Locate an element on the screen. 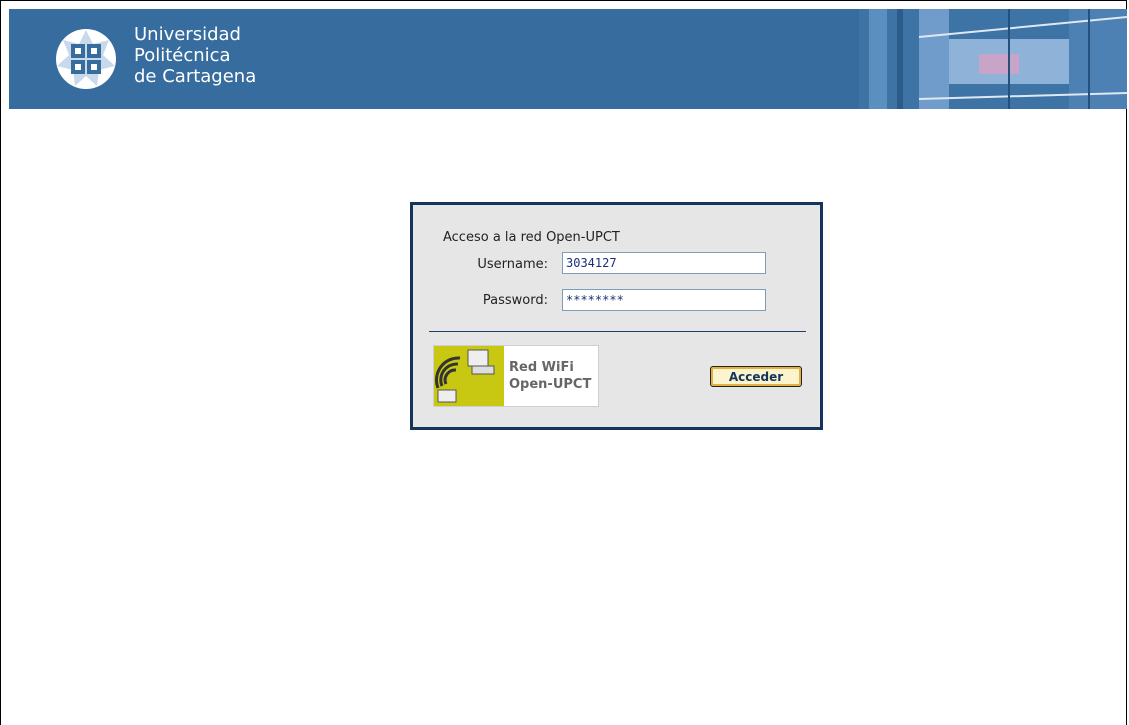 This screenshot has width=1129, height=725. password-field is located at coordinates (664, 300).